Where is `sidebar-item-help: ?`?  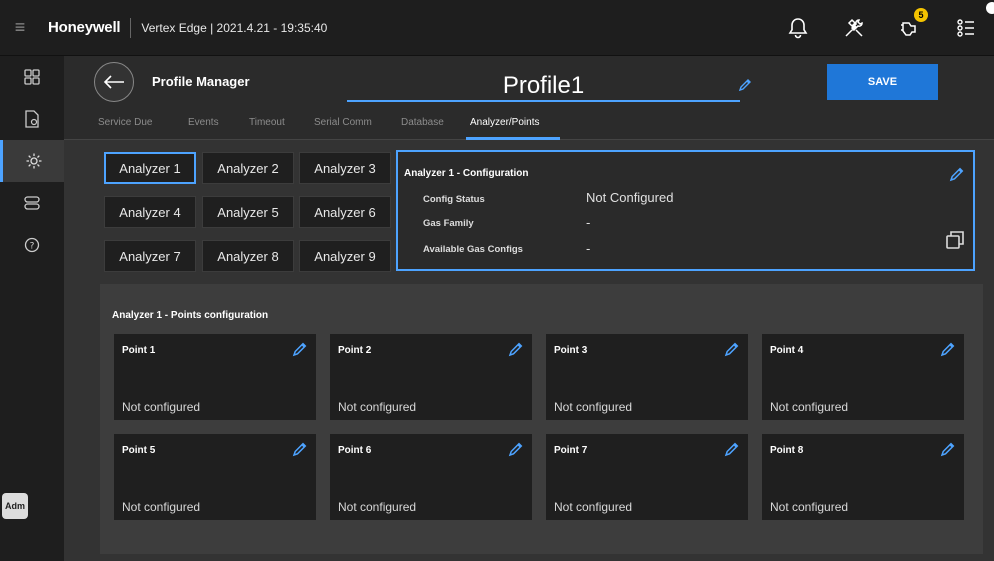 sidebar-item-help: ? is located at coordinates (32, 245).